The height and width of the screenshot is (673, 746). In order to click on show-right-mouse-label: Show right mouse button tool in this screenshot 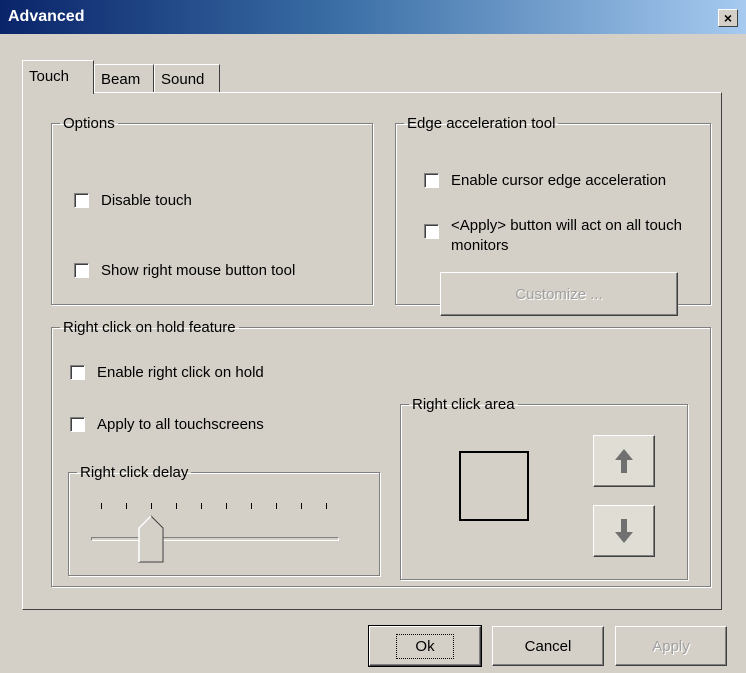, I will do `click(198, 270)`.